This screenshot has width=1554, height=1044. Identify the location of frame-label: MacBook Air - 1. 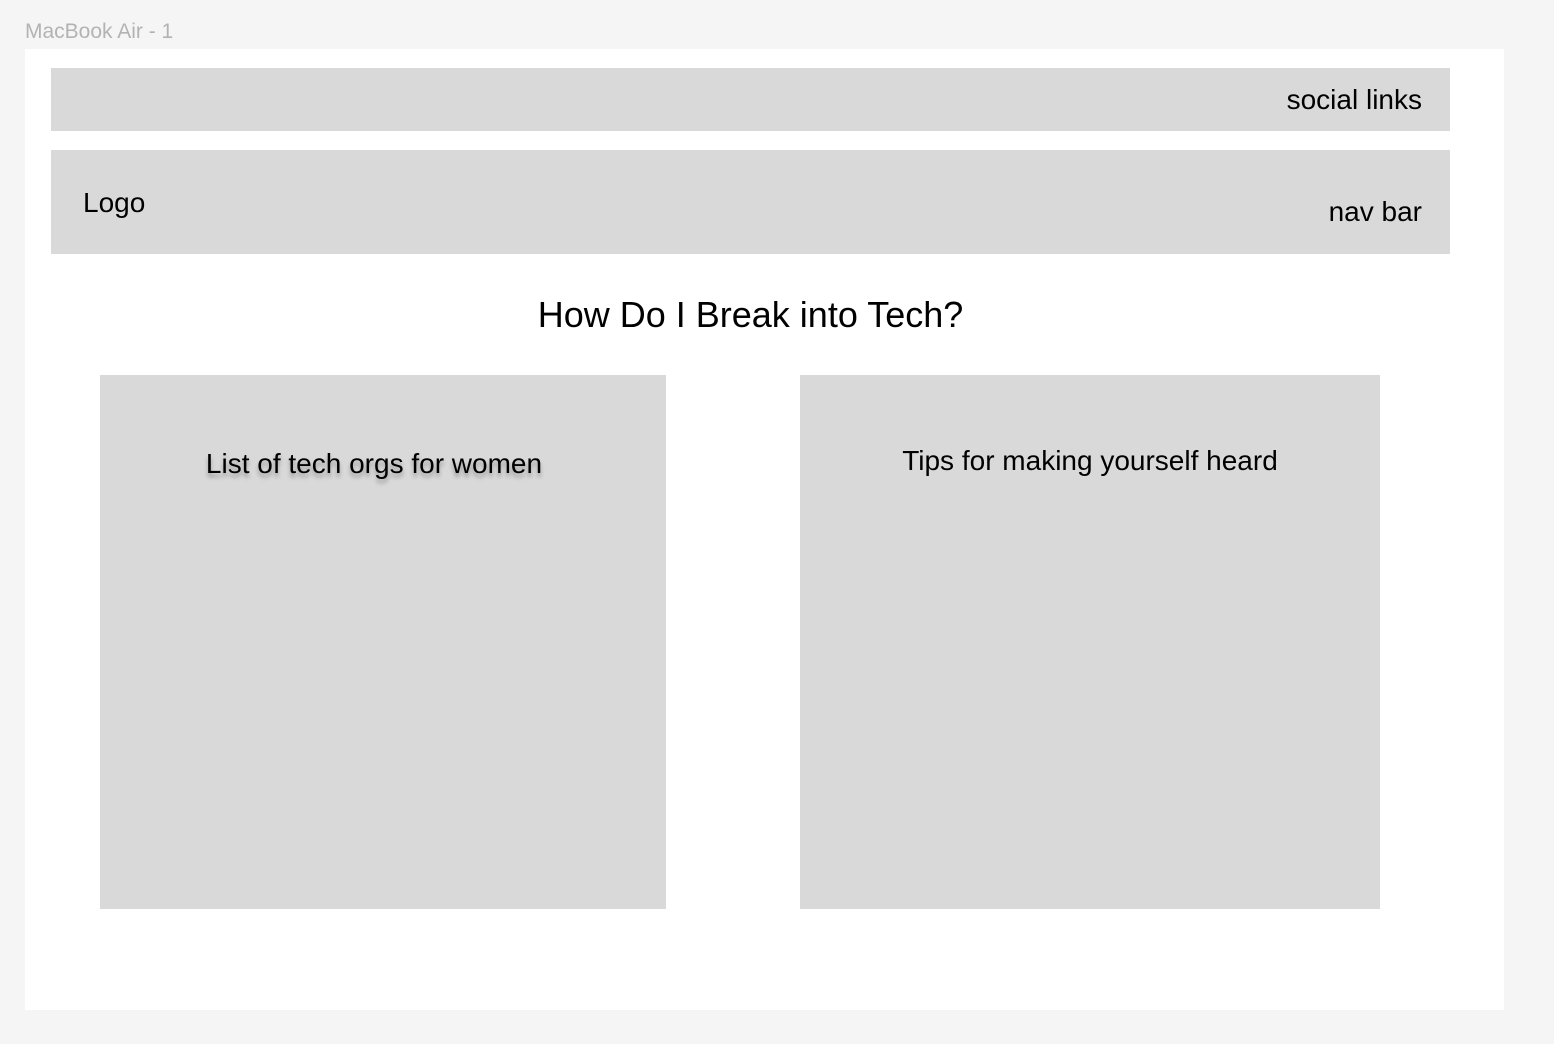
(99, 32).